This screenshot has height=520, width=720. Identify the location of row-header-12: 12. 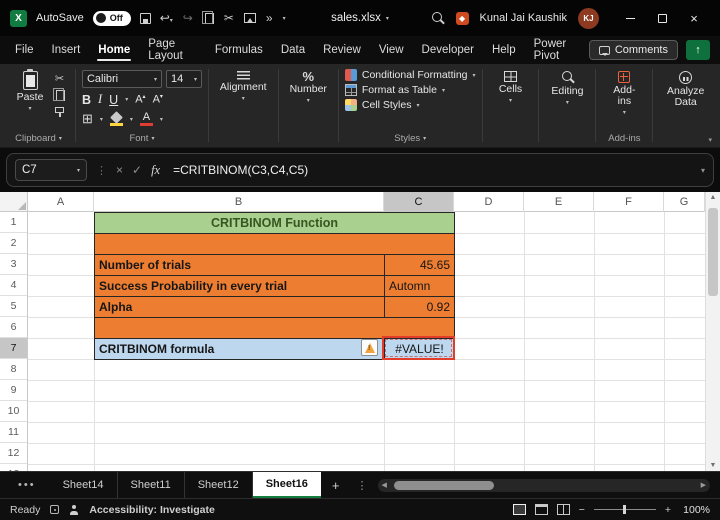
(13, 453).